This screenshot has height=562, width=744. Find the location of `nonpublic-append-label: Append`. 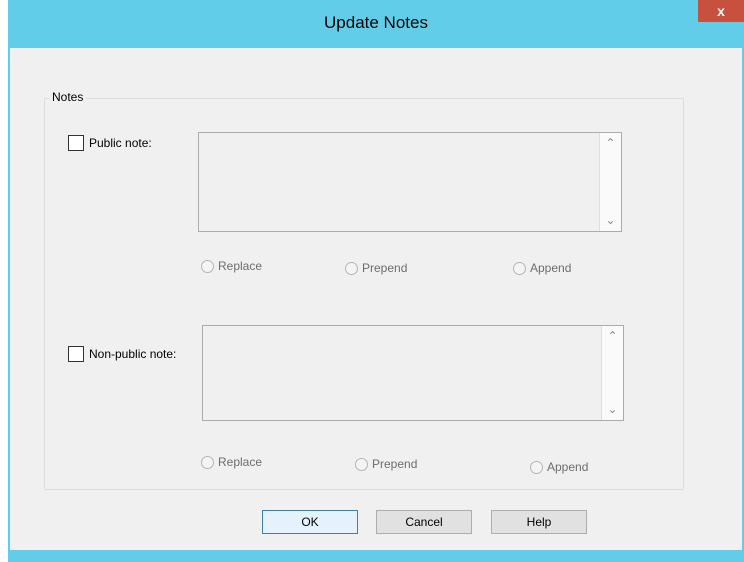

nonpublic-append-label: Append is located at coordinates (568, 467).